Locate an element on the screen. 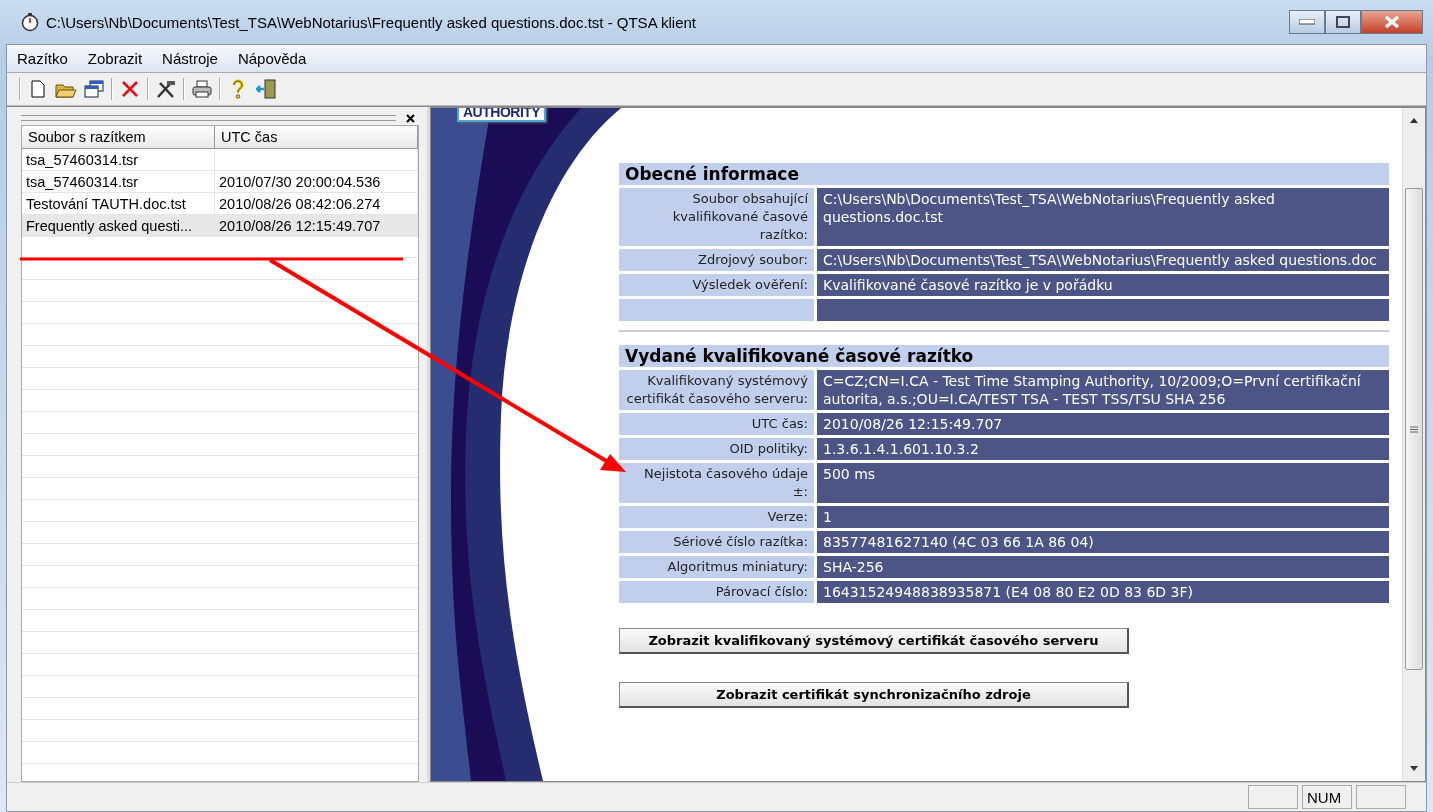 The height and width of the screenshot is (812, 1433). window-title: C:\Users\Nb\Documents\Test_TSA\WebNotarius\Frequently asked questions.doc.tst - QTSA klient is located at coordinates (371, 22).